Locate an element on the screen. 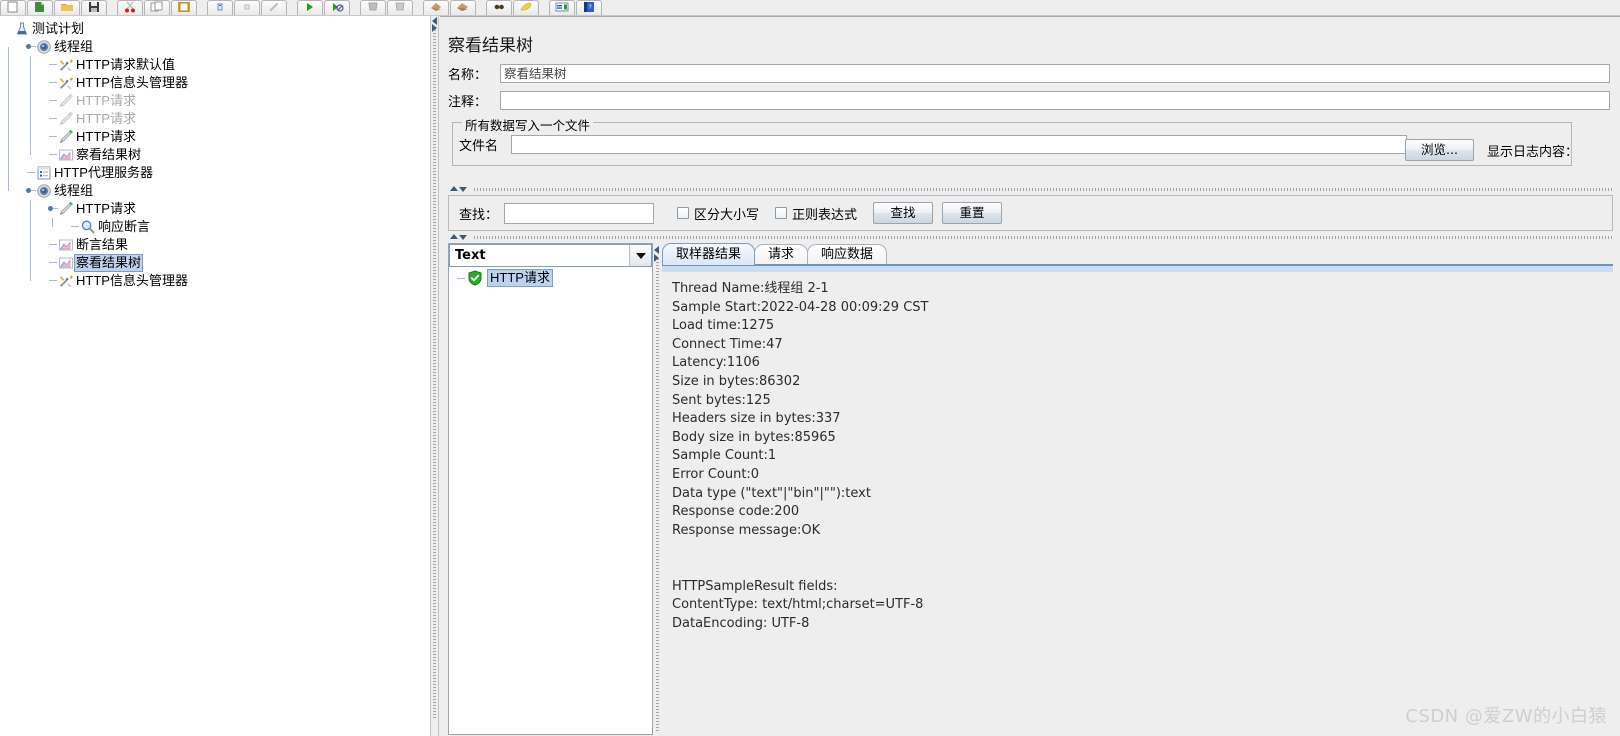 The width and height of the screenshot is (1620, 736). regex-checkbox is located at coordinates (781, 213).